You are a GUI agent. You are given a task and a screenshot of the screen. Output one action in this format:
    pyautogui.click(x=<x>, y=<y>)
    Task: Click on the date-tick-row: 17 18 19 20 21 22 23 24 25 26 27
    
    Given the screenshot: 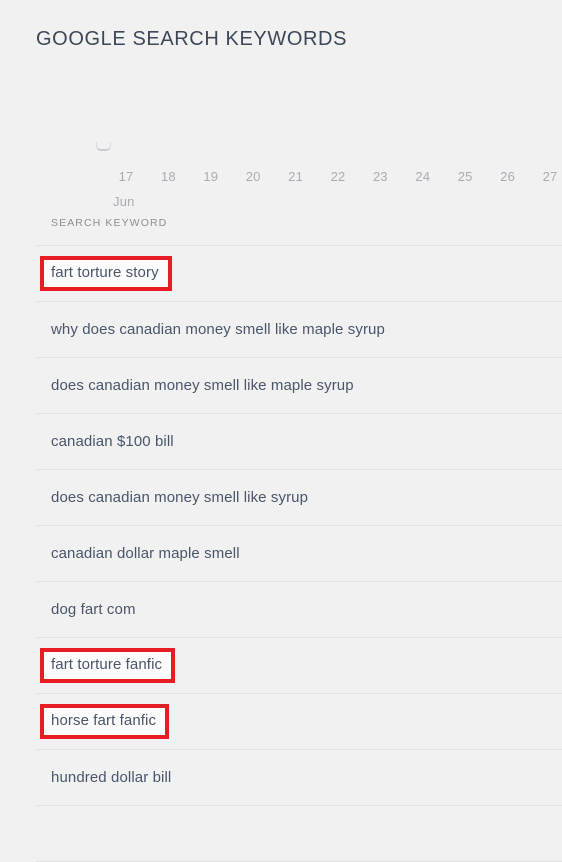 What is the action you would take?
    pyautogui.click(x=281, y=178)
    